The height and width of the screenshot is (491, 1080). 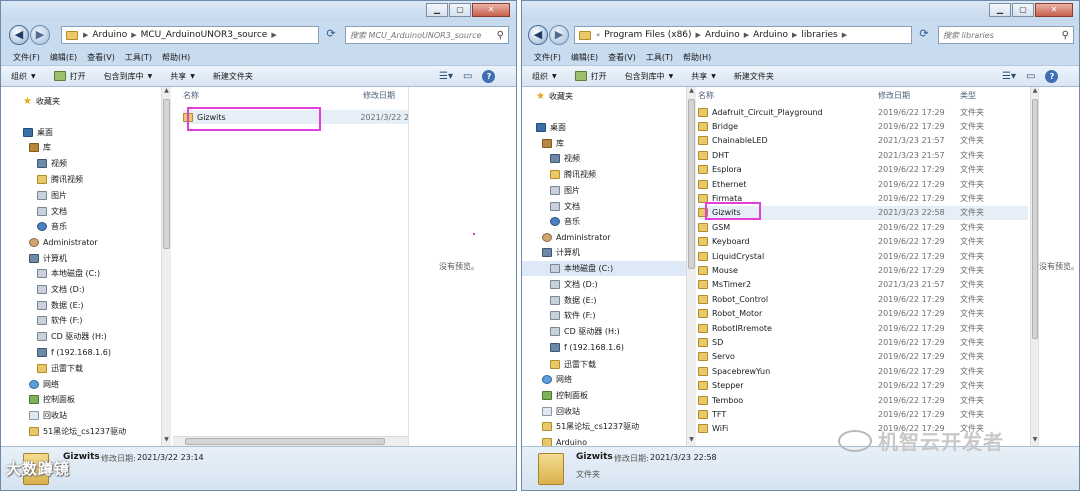 What do you see at coordinates (863, 371) in the screenshot?
I see `file-row: SpacebrewYun 2019/6/22 17:29 文件夹` at bounding box center [863, 371].